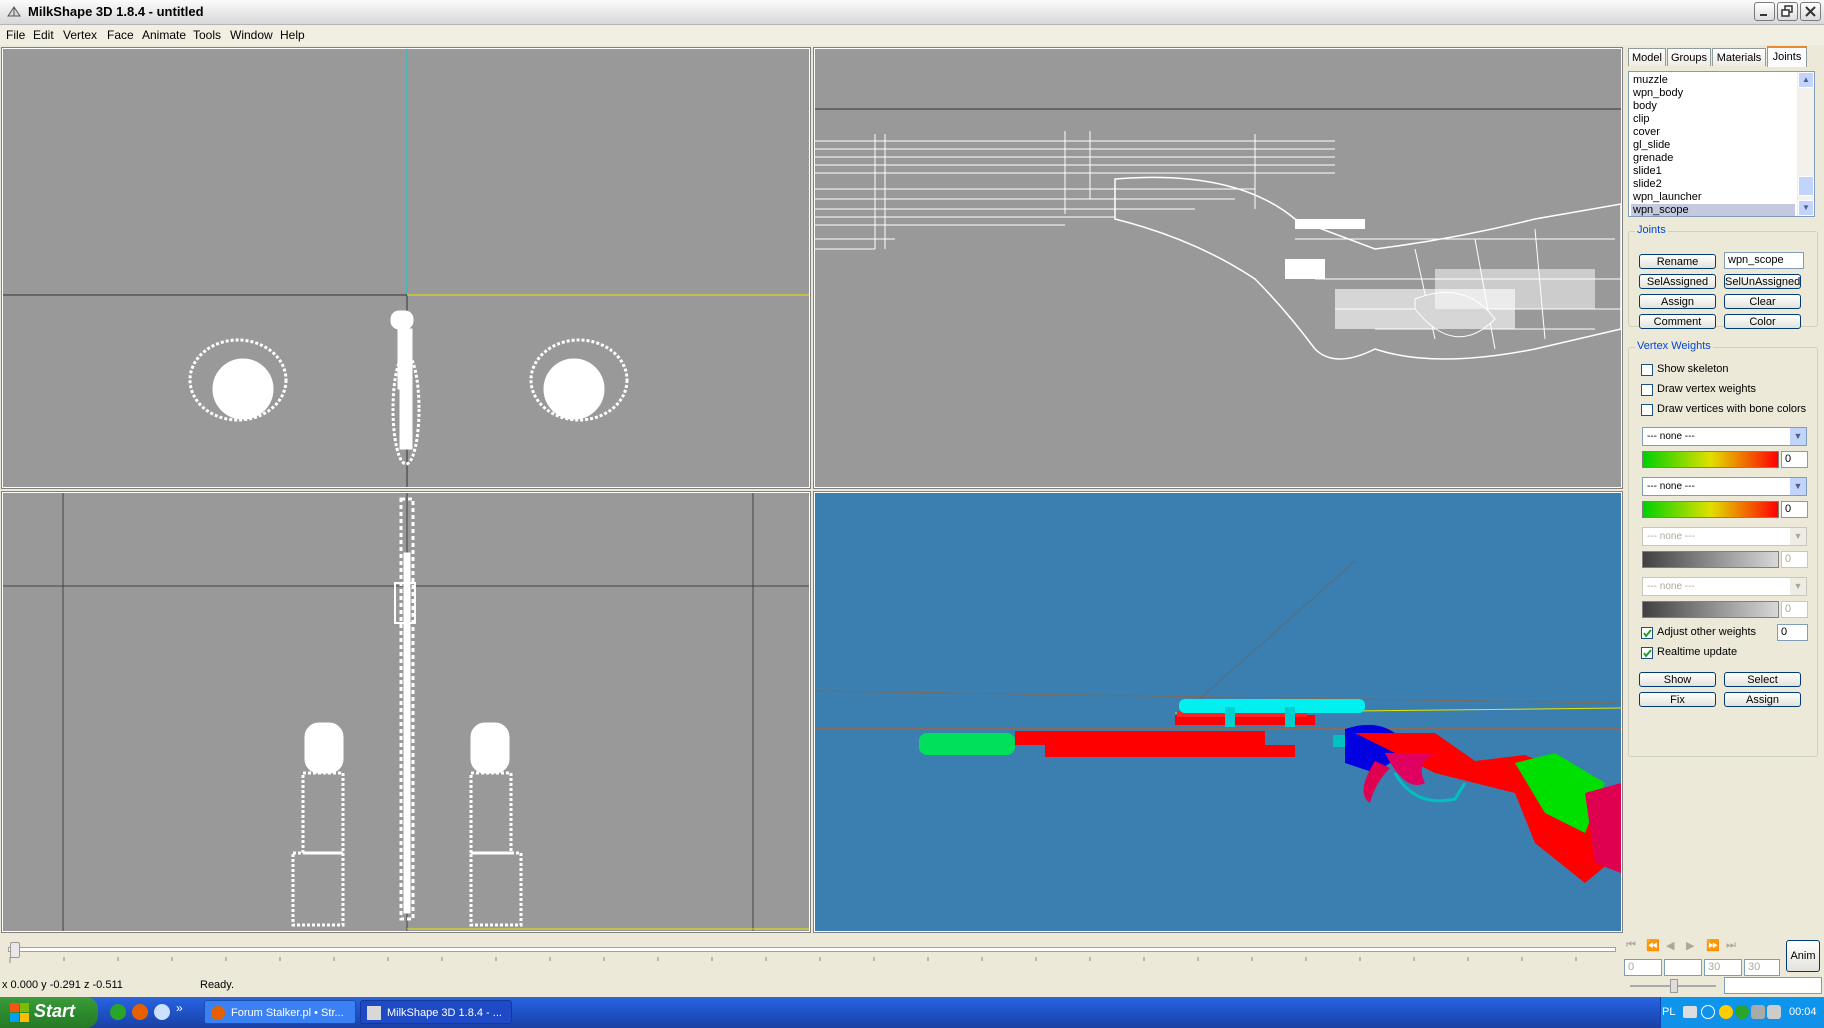 The height and width of the screenshot is (1028, 1824). I want to click on viewport-3d-render, so click(1218, 721).